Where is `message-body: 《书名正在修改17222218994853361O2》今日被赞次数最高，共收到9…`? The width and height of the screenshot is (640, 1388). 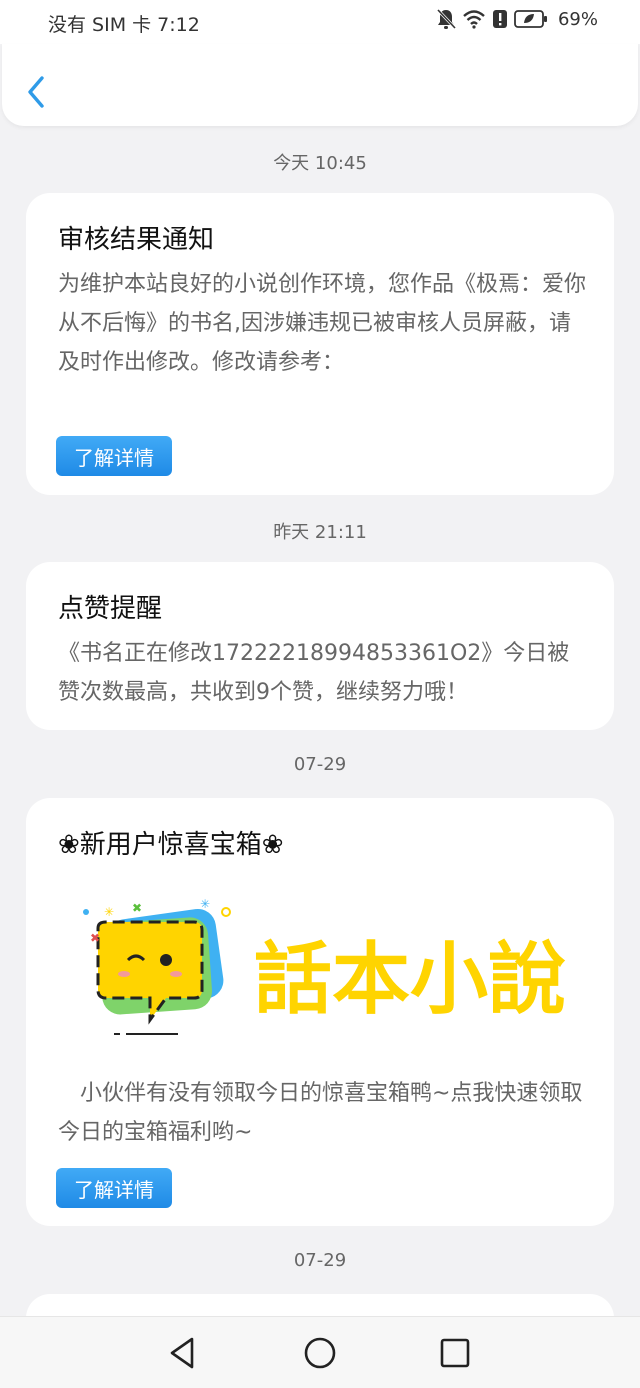 message-body: 《书名正在修改17222218994853361O2》今日被赞次数最高，共收到9… is located at coordinates (314, 673).